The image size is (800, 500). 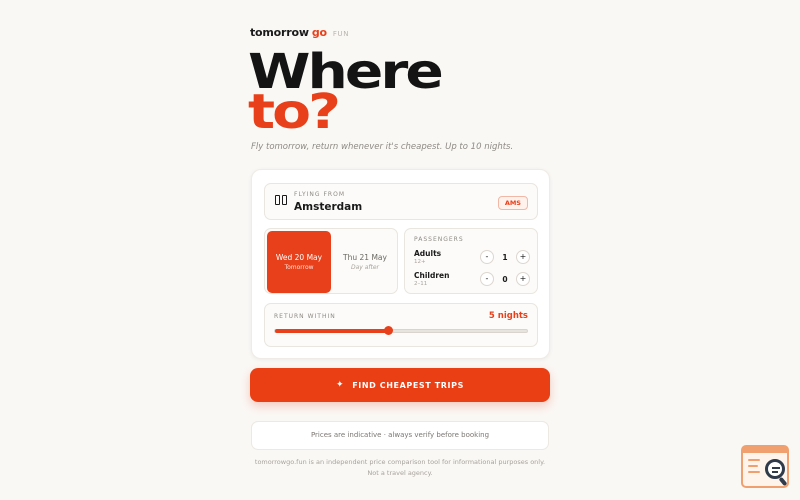 What do you see at coordinates (508, 316) in the screenshot?
I see `return-within-value: 5 nights` at bounding box center [508, 316].